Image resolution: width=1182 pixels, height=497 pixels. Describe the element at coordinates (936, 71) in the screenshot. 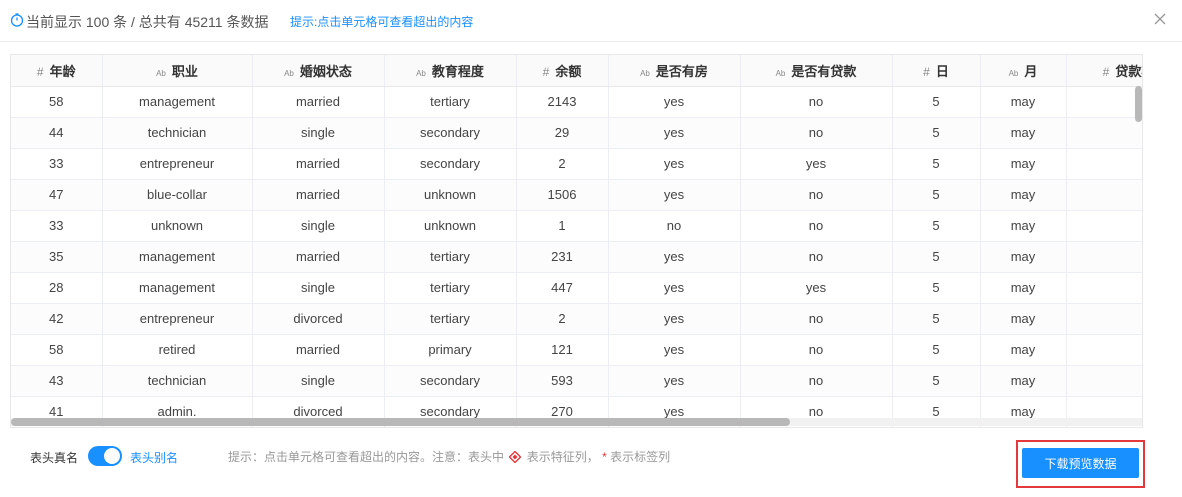

I see `column-header: # 日` at that location.